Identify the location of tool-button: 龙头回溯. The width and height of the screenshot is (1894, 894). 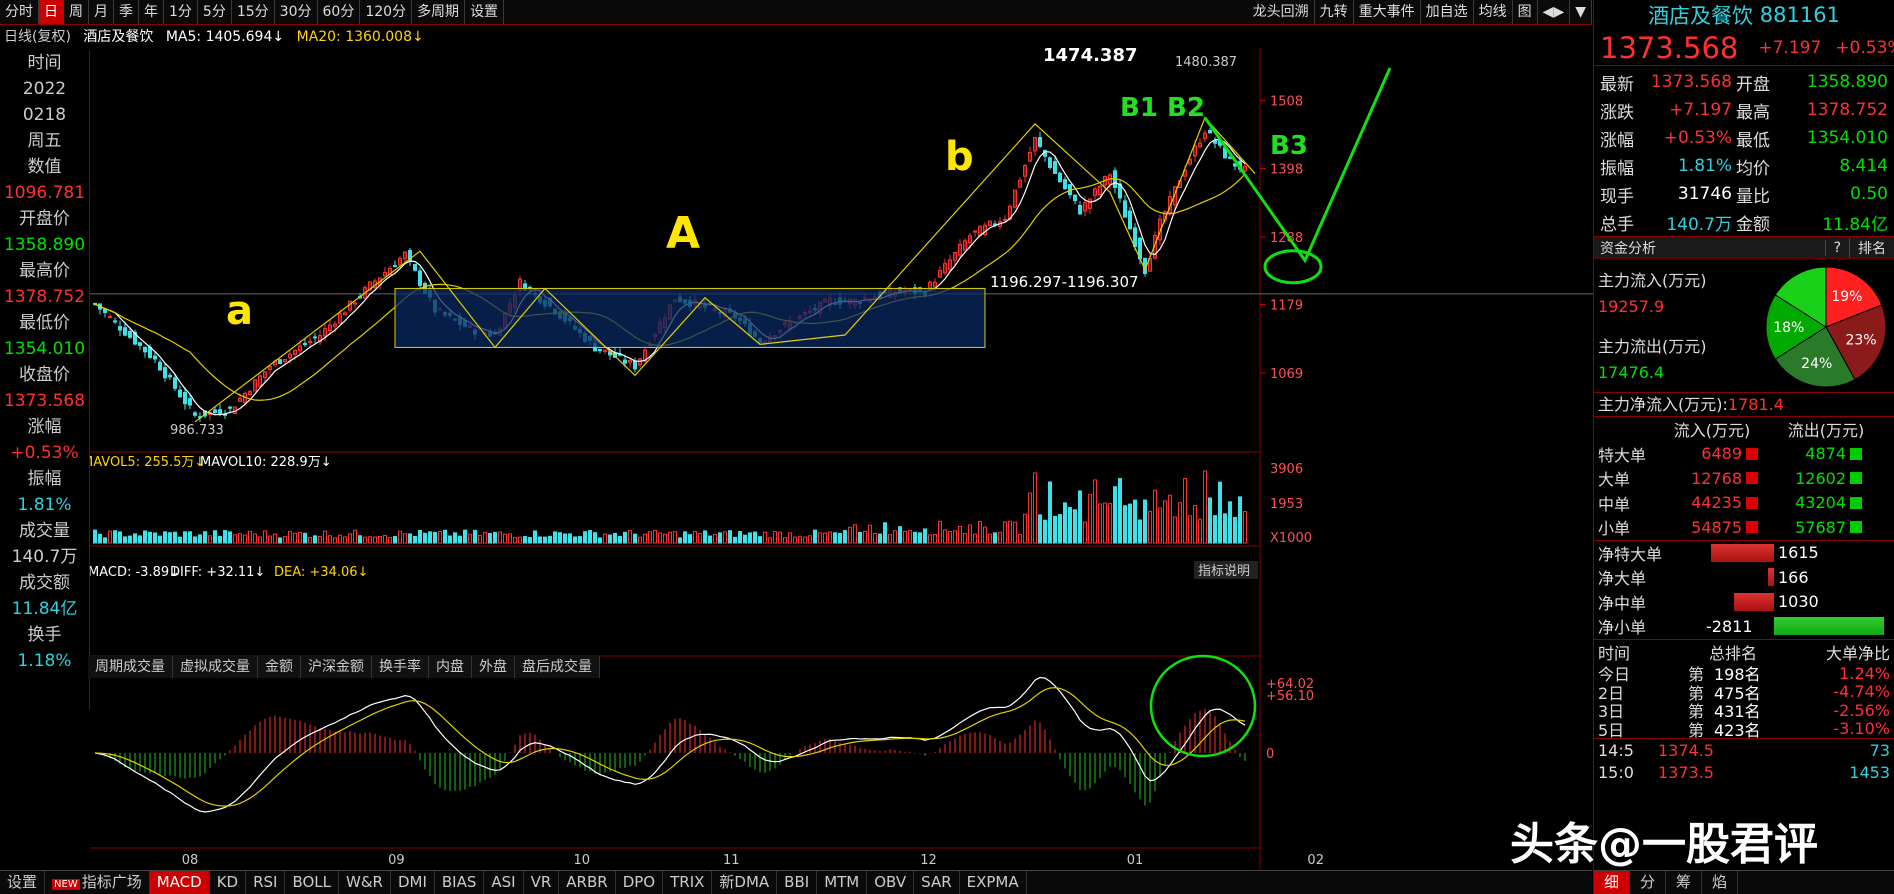
(1281, 12).